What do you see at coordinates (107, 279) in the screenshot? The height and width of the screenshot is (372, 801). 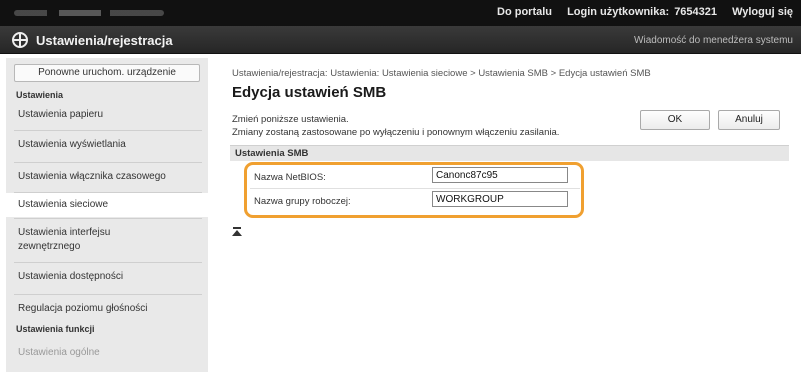 I see `sidebar-item-accessibility: Ustawienia dostępności` at bounding box center [107, 279].